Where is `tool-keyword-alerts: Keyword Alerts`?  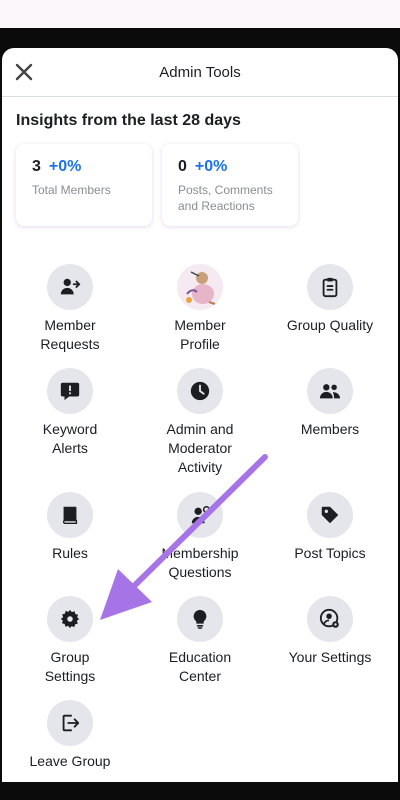
tool-keyword-alerts: Keyword Alerts is located at coordinates (70, 413).